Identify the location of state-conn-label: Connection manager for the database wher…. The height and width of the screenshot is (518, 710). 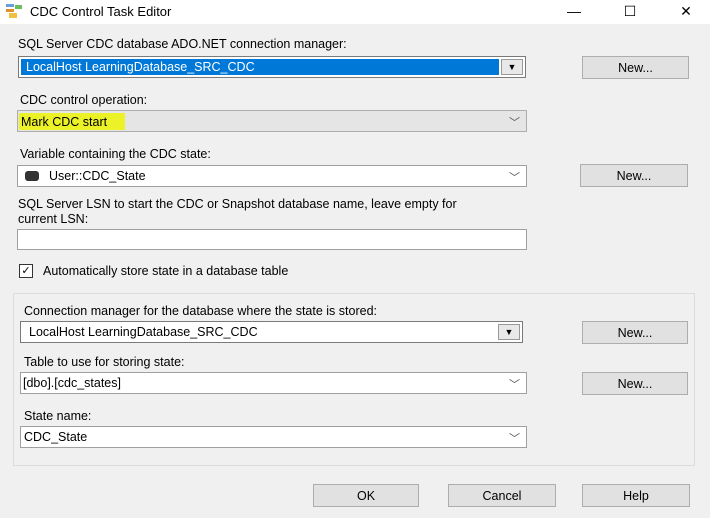
(200, 311).